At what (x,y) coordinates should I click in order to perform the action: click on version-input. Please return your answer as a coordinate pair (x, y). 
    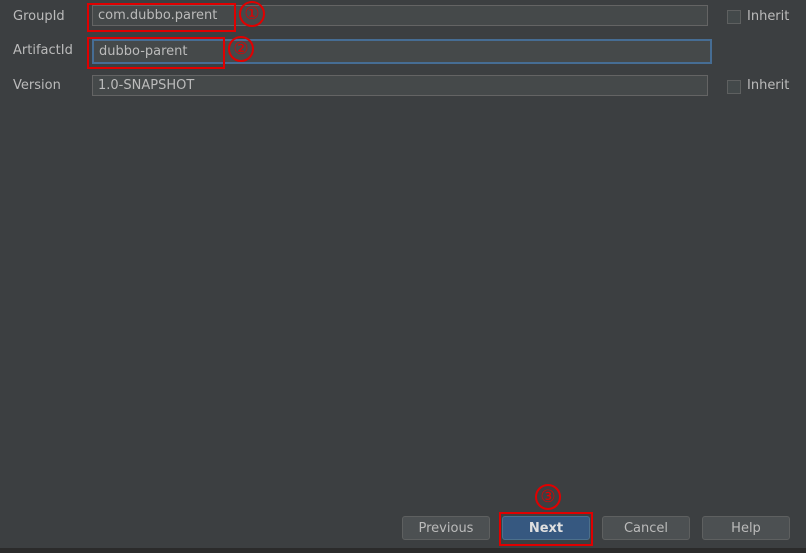
    Looking at the image, I should click on (400, 85).